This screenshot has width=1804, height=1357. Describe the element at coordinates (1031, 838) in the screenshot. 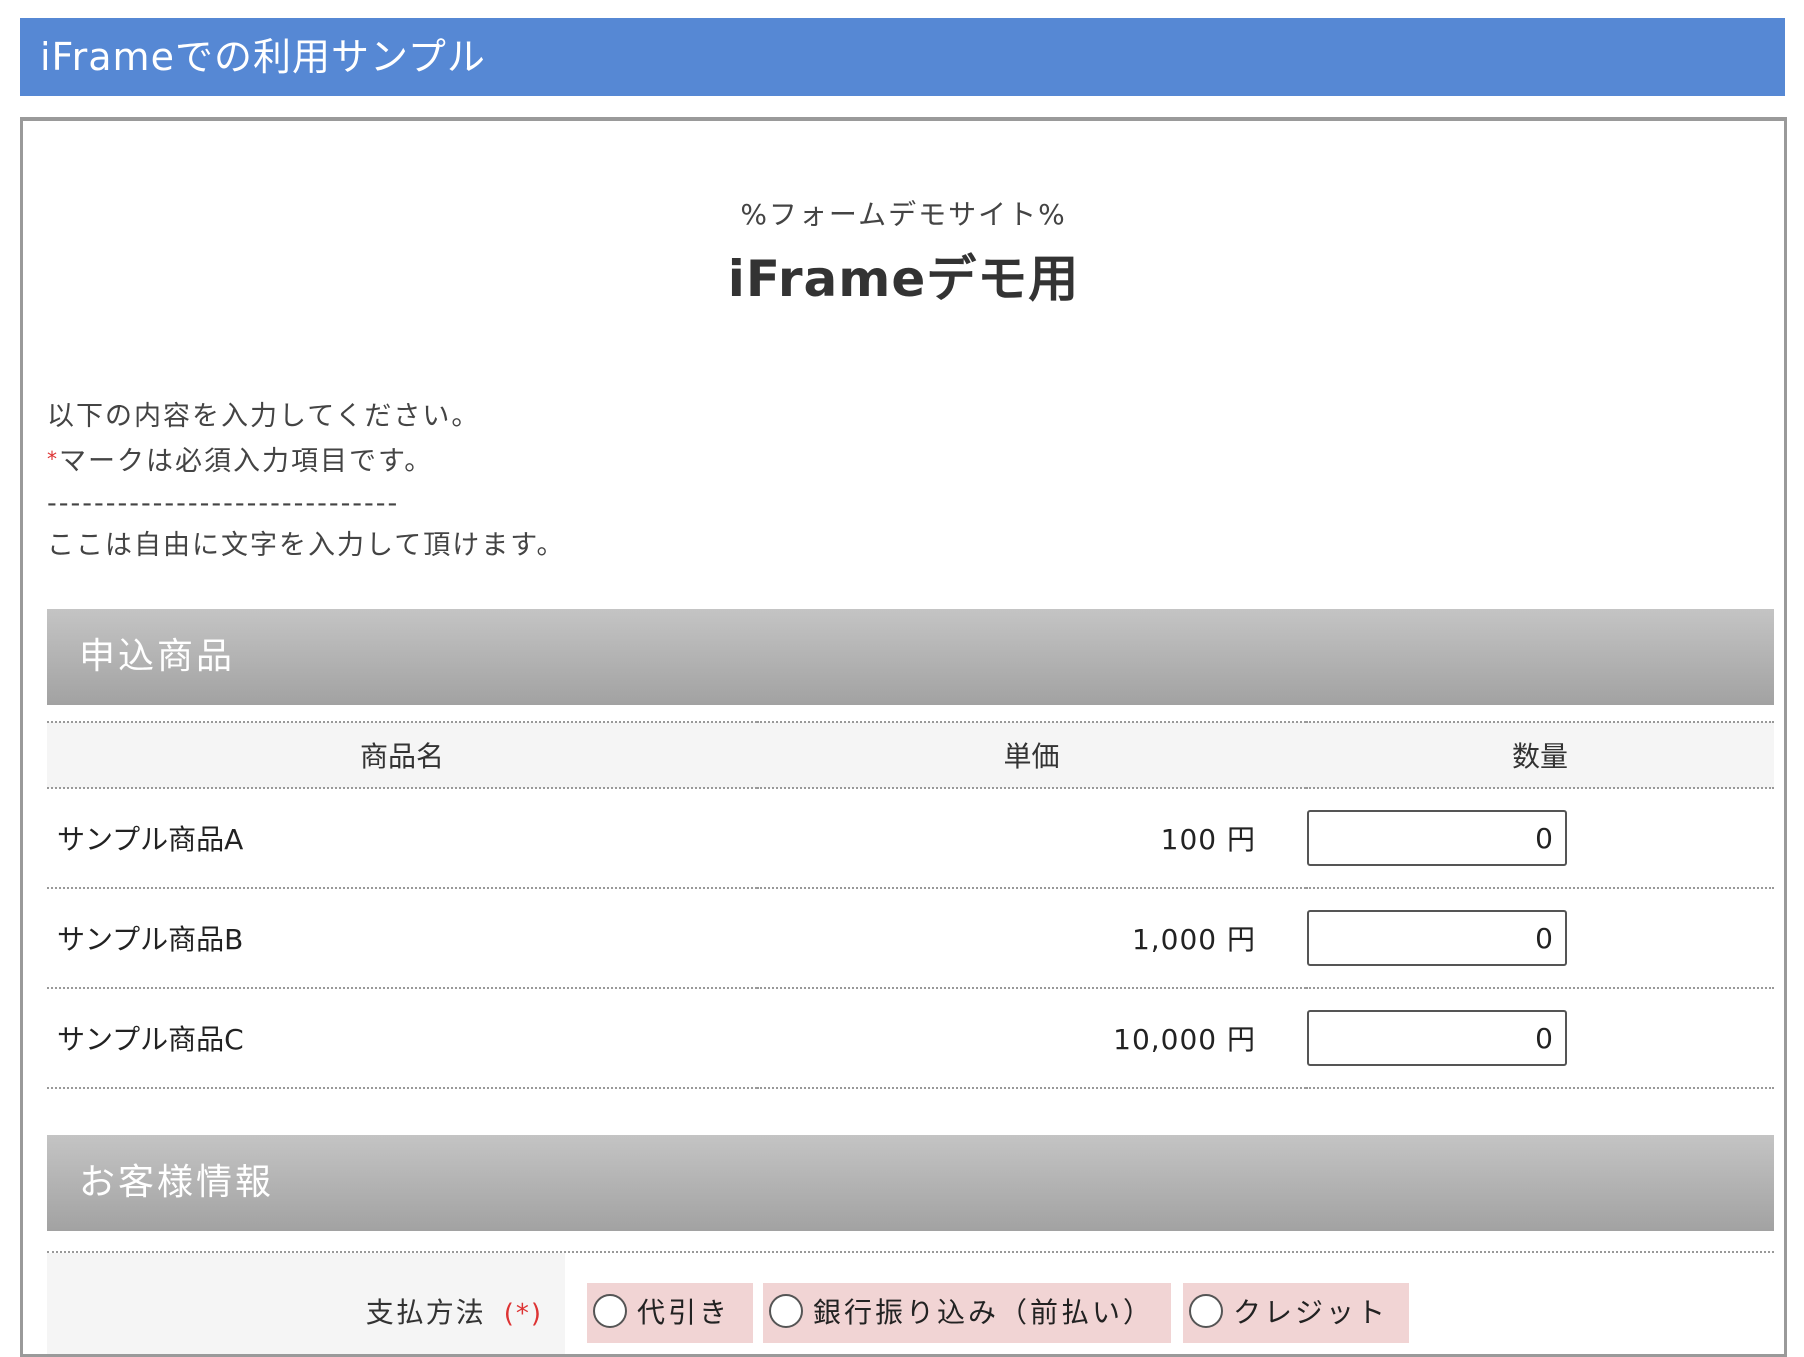

I see `product-price: 100 円` at that location.